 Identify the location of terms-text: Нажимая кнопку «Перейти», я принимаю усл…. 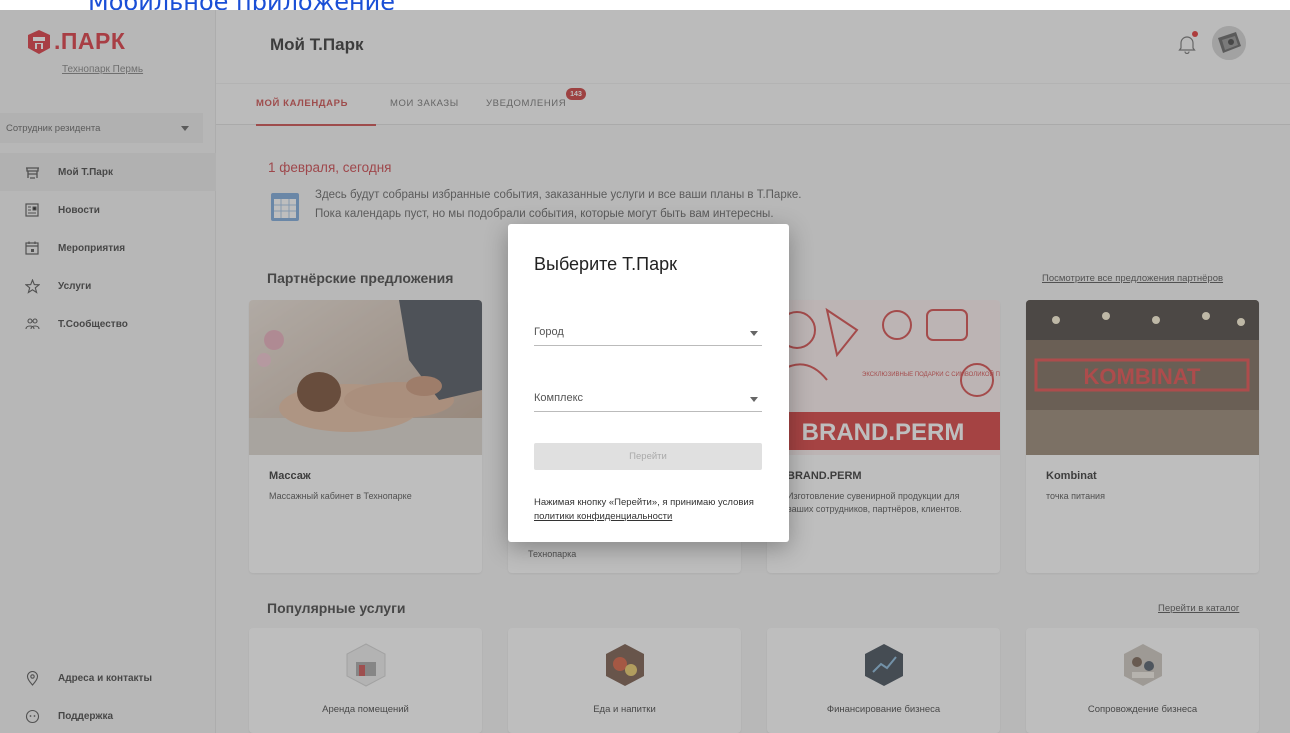
(654, 510).